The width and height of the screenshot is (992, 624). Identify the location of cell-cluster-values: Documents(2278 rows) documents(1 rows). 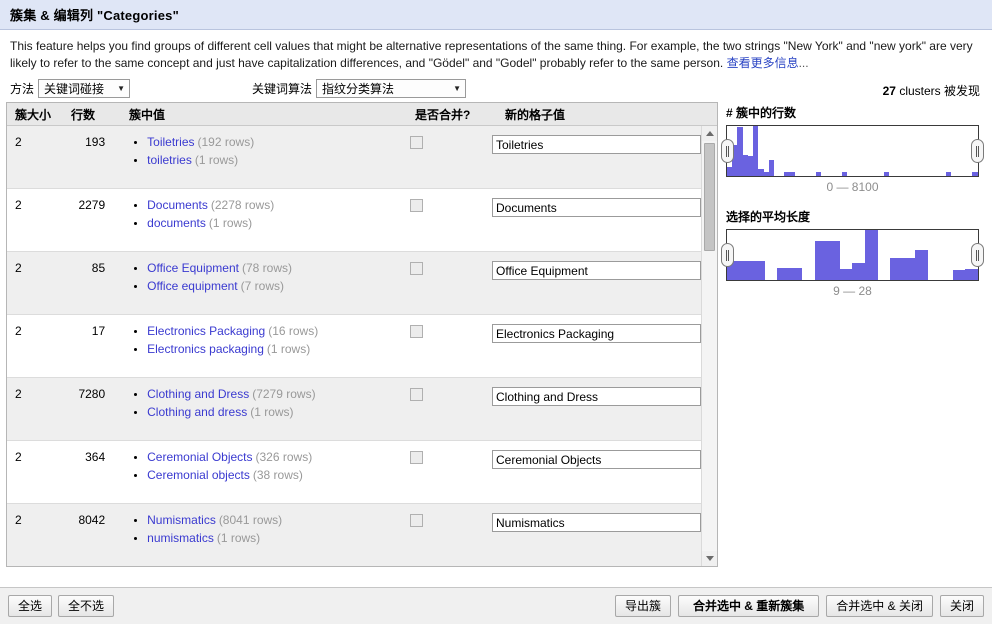
(259, 220).